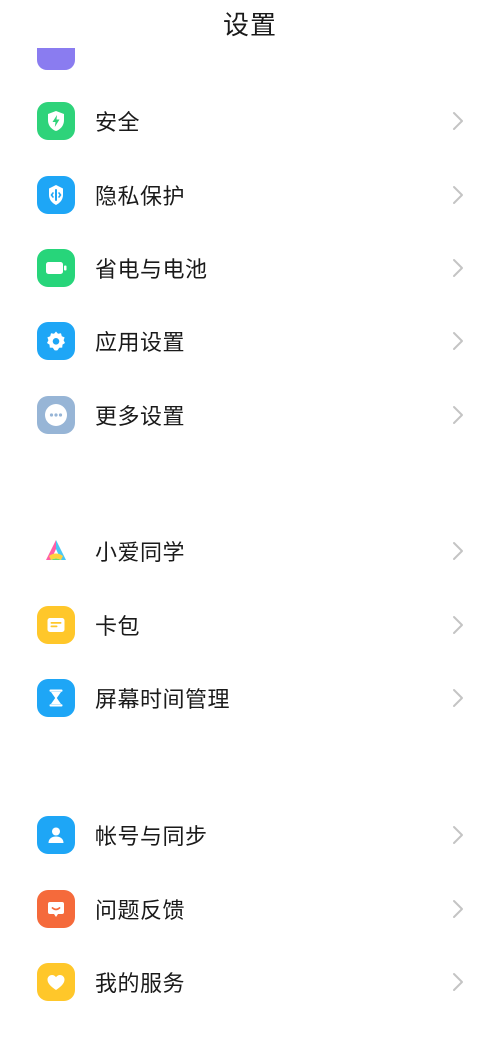 The height and width of the screenshot is (1047, 500). What do you see at coordinates (140, 911) in the screenshot?
I see `settings-item-label: 问题反馈` at bounding box center [140, 911].